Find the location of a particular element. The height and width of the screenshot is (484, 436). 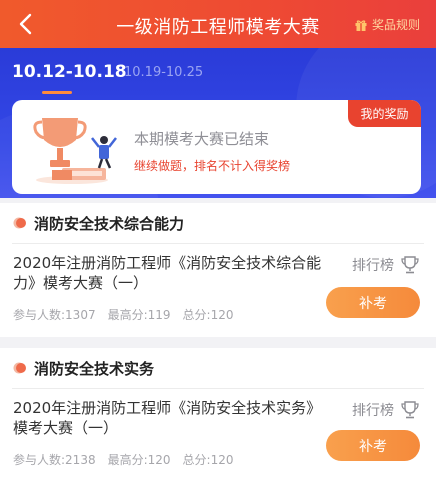

contest-ended-text: 本期模考大赛已结束 is located at coordinates (202, 139).